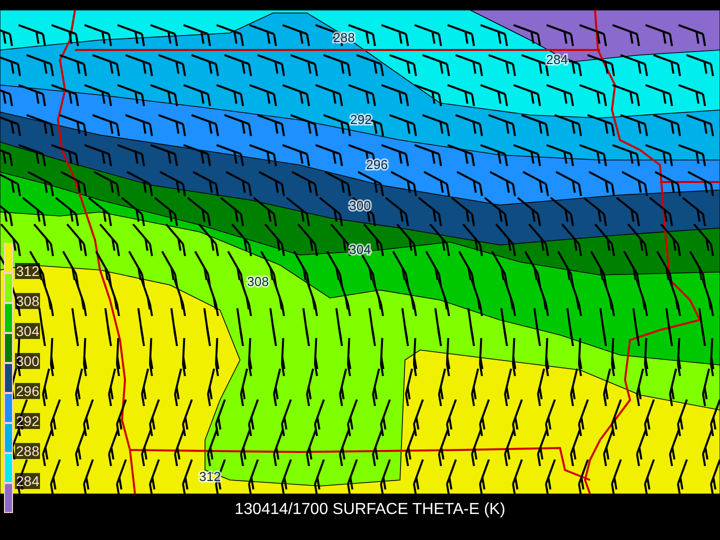 Image resolution: width=720 pixels, height=540 pixels. I want to click on map-caption: 130414/1700 SURFACE THETA-E (K), so click(370, 510).